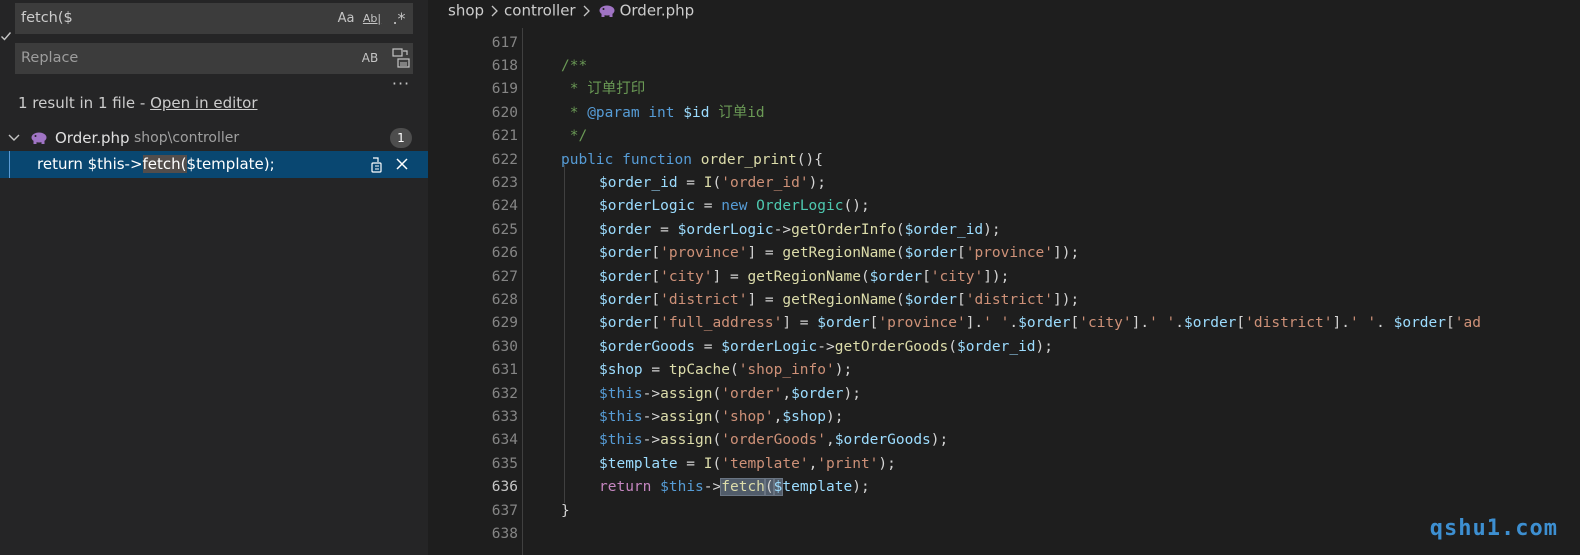 Image resolution: width=1580 pixels, height=555 pixels. I want to click on code-token: [, so click(1450, 323).